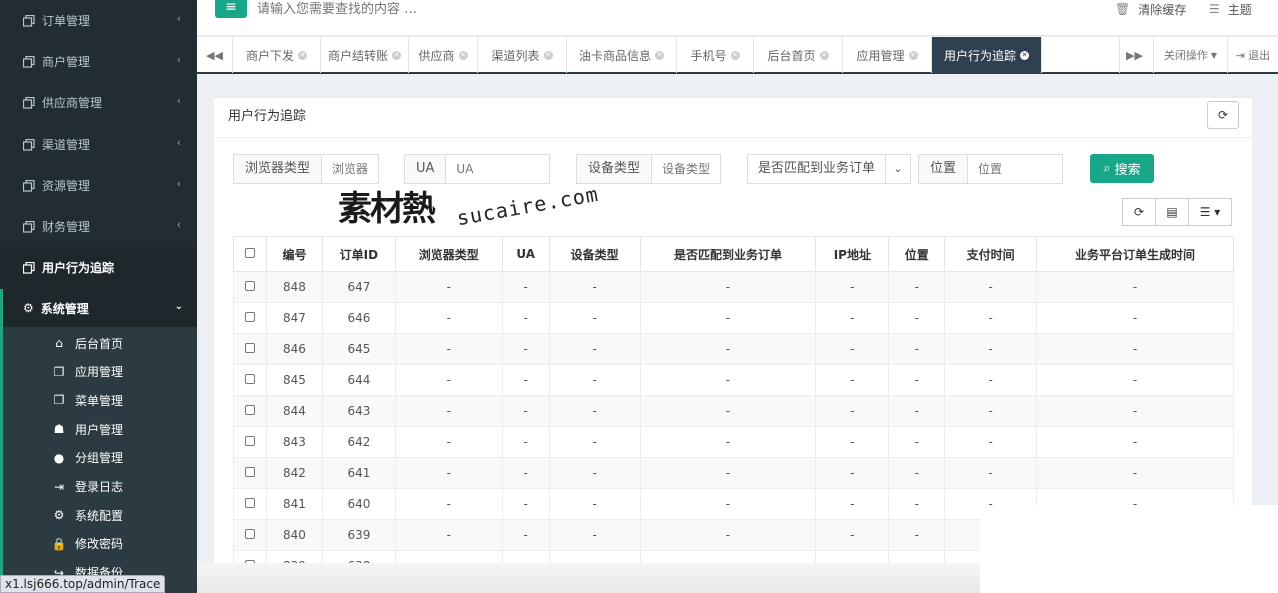  Describe the element at coordinates (1252, 55) in the screenshot. I see `logout-button: ⇥ 退出` at that location.